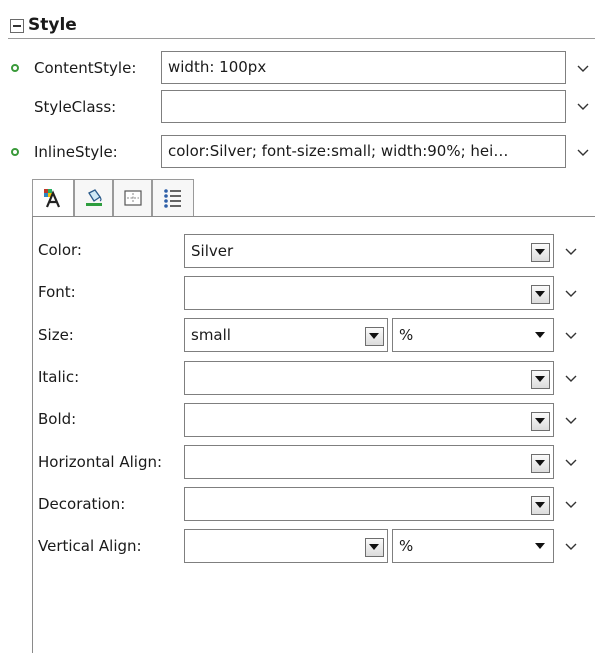 Image resolution: width=595 pixels, height=653 pixels. I want to click on vertical-align-chevron-down-icon, so click(571, 547).